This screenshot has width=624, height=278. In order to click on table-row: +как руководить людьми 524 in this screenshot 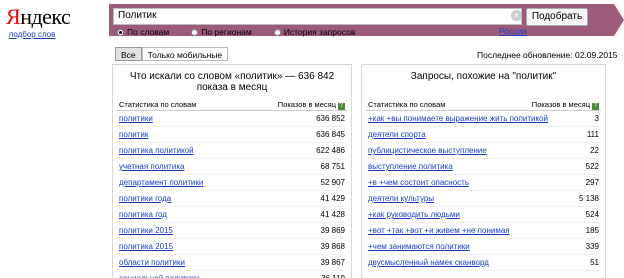, I will do `click(483, 215)`.